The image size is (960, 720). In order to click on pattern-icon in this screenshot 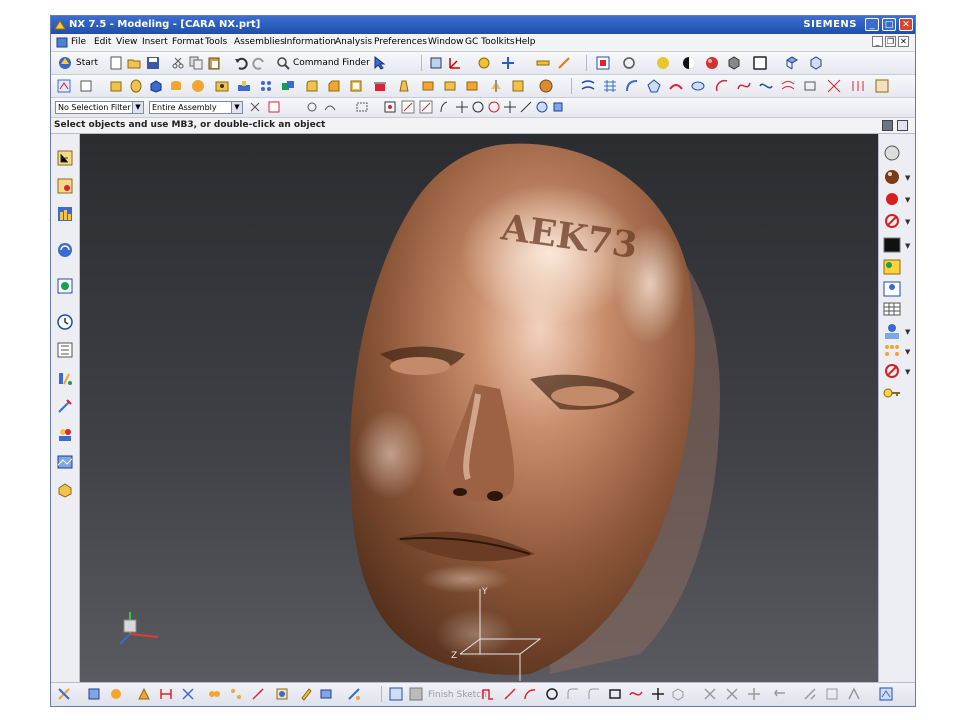, I will do `click(266, 86)`.